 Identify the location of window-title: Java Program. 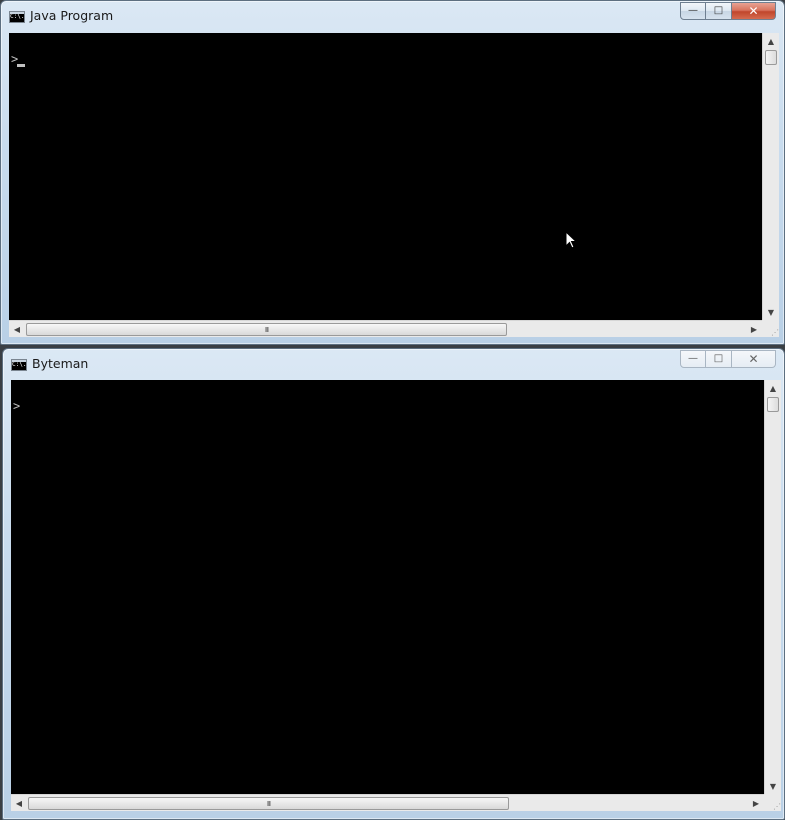
(72, 15).